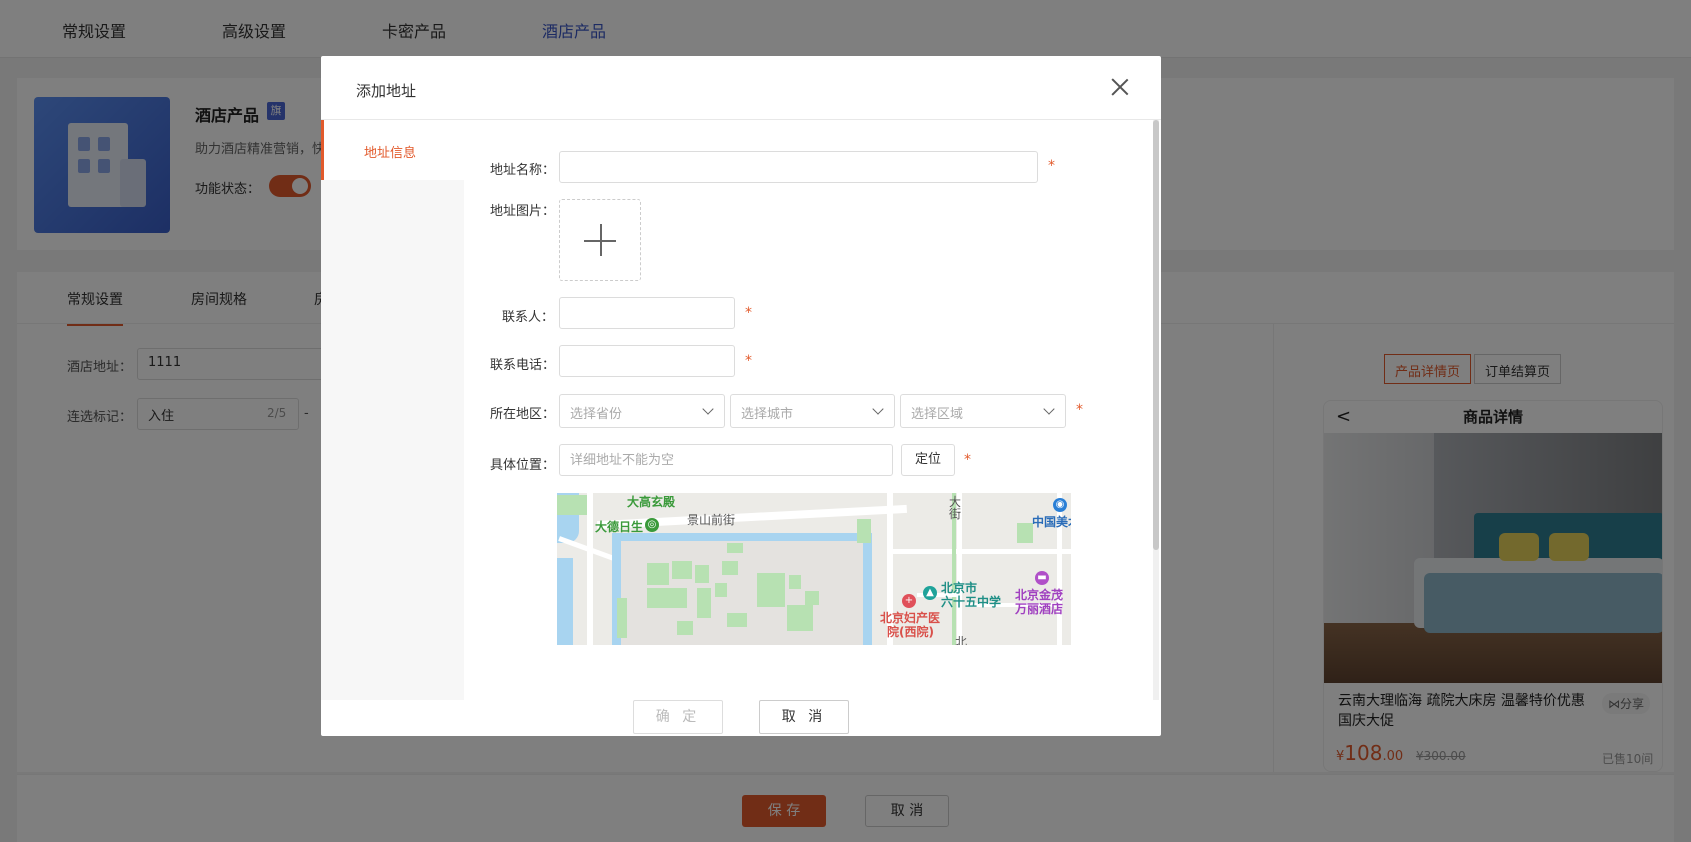 This screenshot has width=1691, height=842. What do you see at coordinates (652, 525) in the screenshot?
I see `temple-icon: ◎` at bounding box center [652, 525].